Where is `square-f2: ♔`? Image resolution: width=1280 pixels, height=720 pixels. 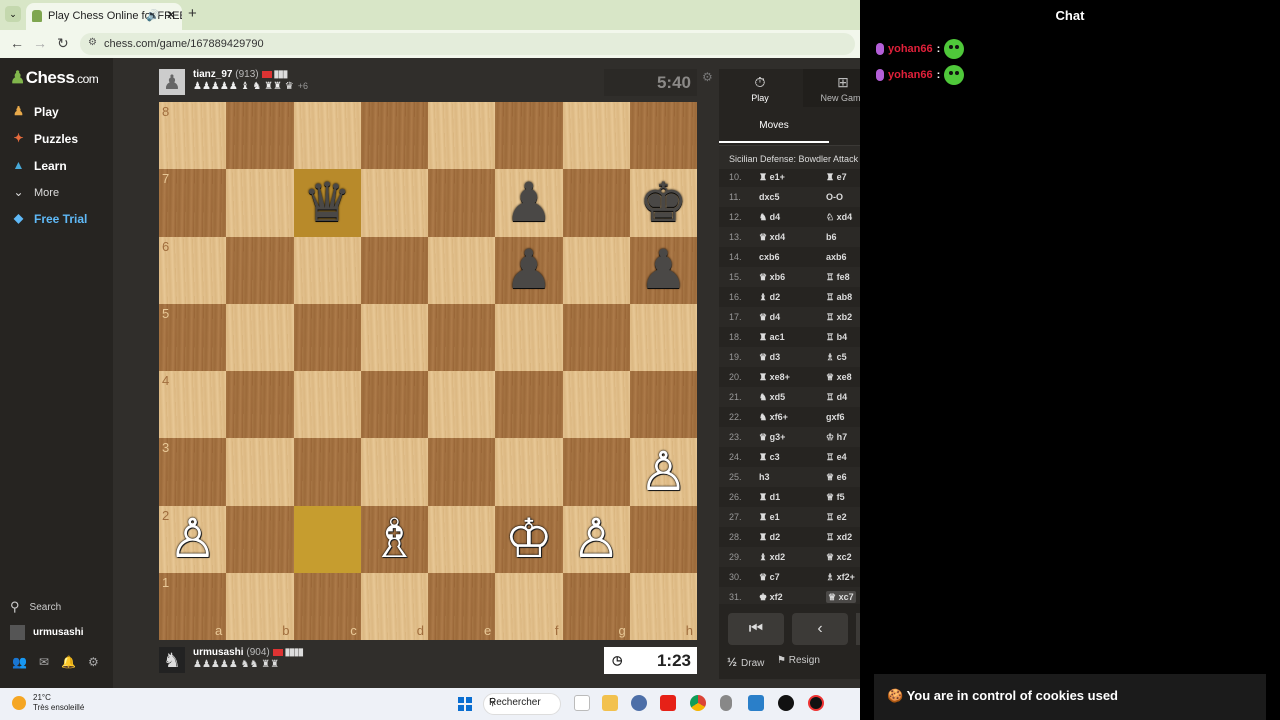 square-f2: ♔ is located at coordinates (529, 539).